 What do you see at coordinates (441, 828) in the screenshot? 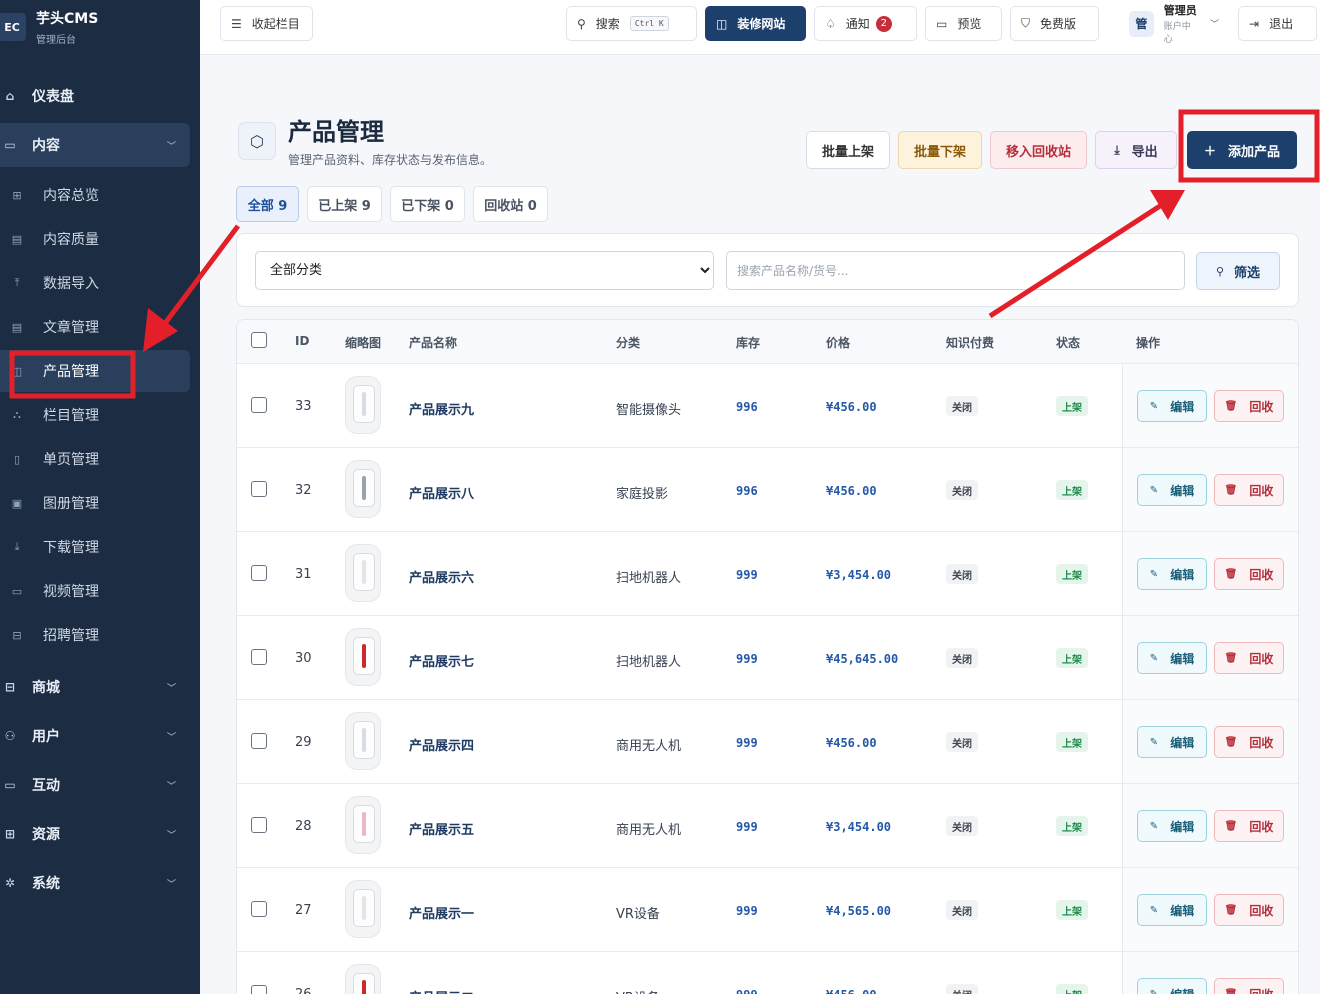
I see `cell-product-name: 产品展示五` at bounding box center [441, 828].